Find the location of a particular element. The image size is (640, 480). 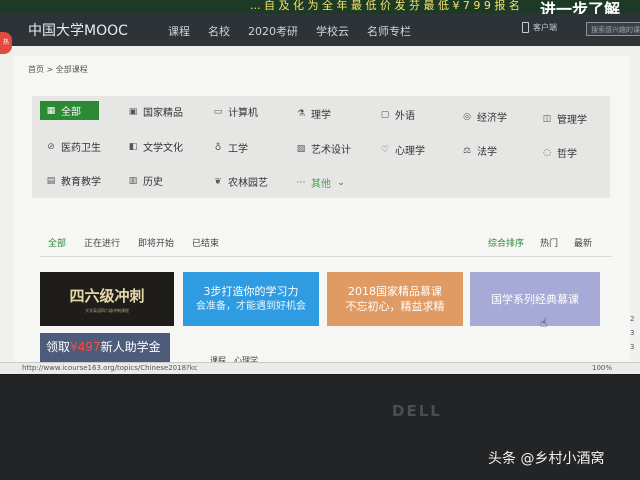

category-agriculture: ❦ 农林园艺 is located at coordinates (240, 182).